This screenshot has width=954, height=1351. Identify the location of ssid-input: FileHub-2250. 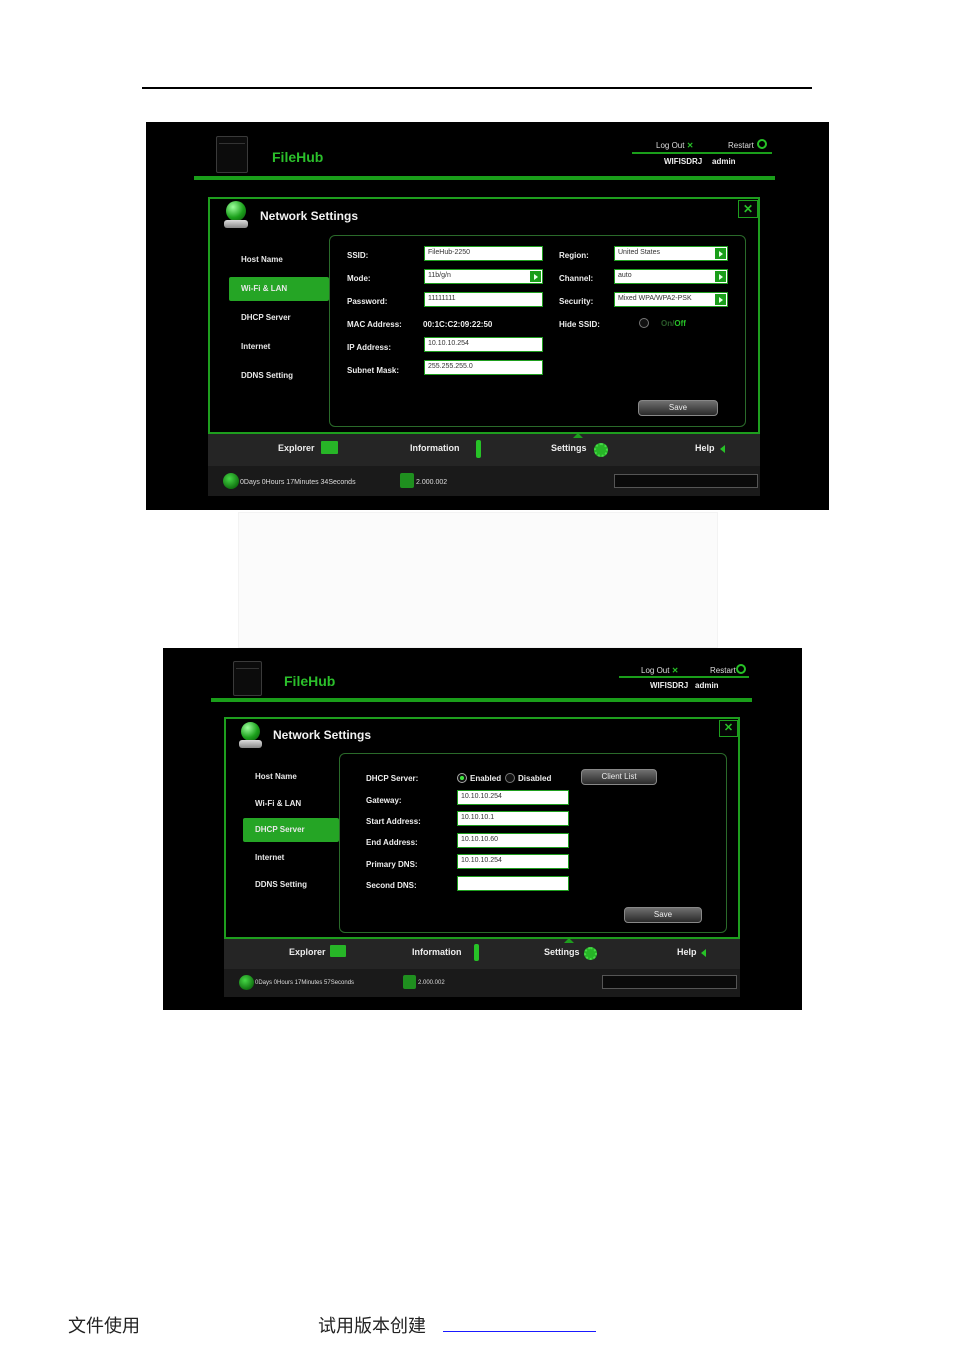
(483, 253).